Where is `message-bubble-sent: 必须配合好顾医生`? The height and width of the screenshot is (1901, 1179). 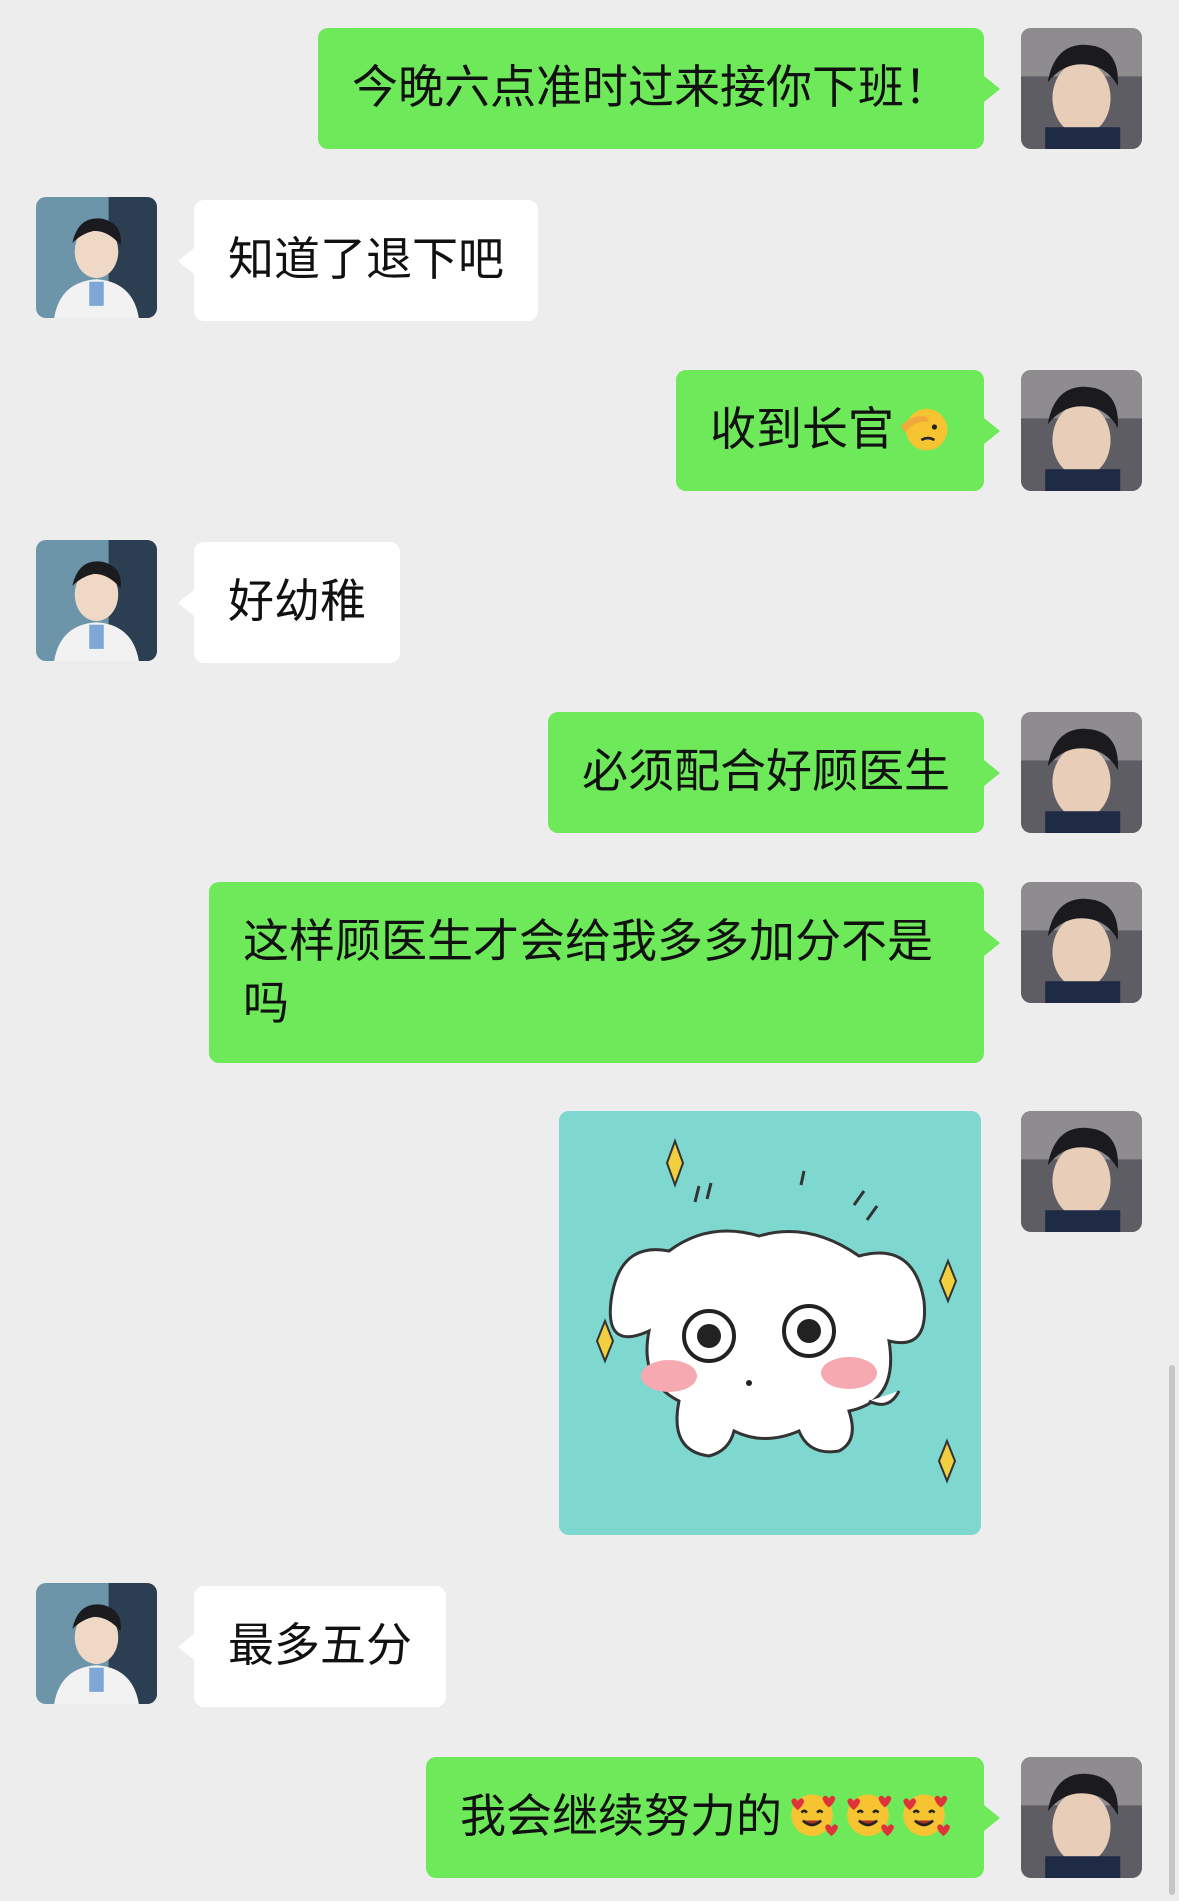
message-bubble-sent: 必须配合好顾医生 is located at coordinates (774, 772).